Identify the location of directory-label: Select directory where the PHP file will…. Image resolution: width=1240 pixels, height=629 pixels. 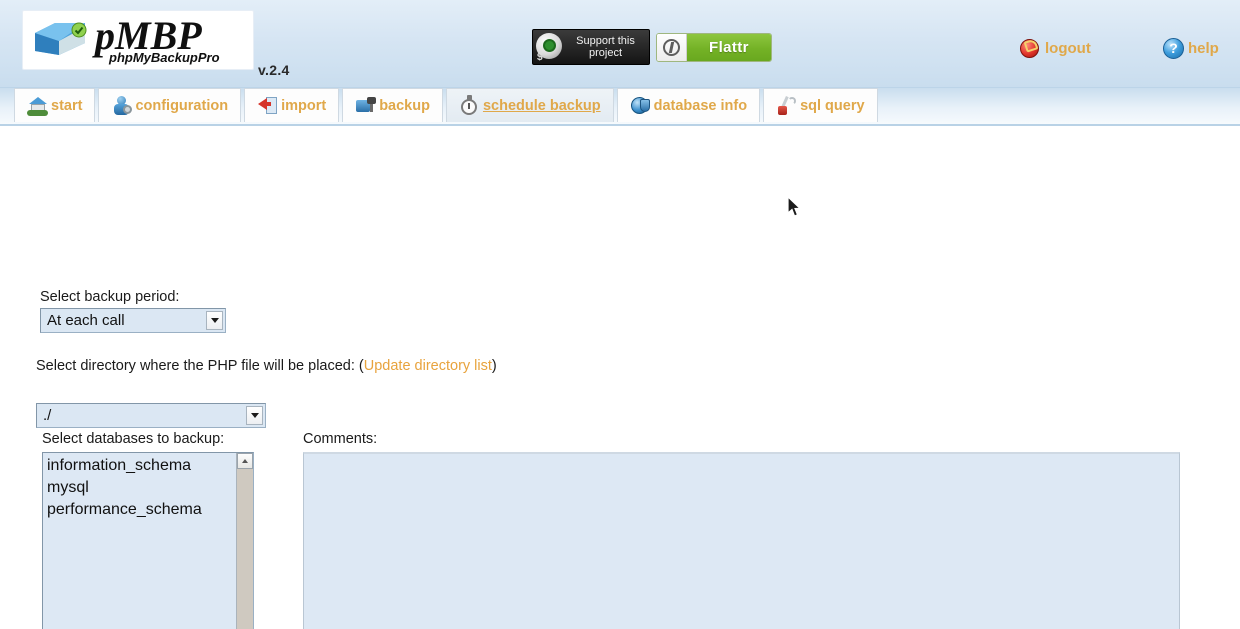
(266, 366).